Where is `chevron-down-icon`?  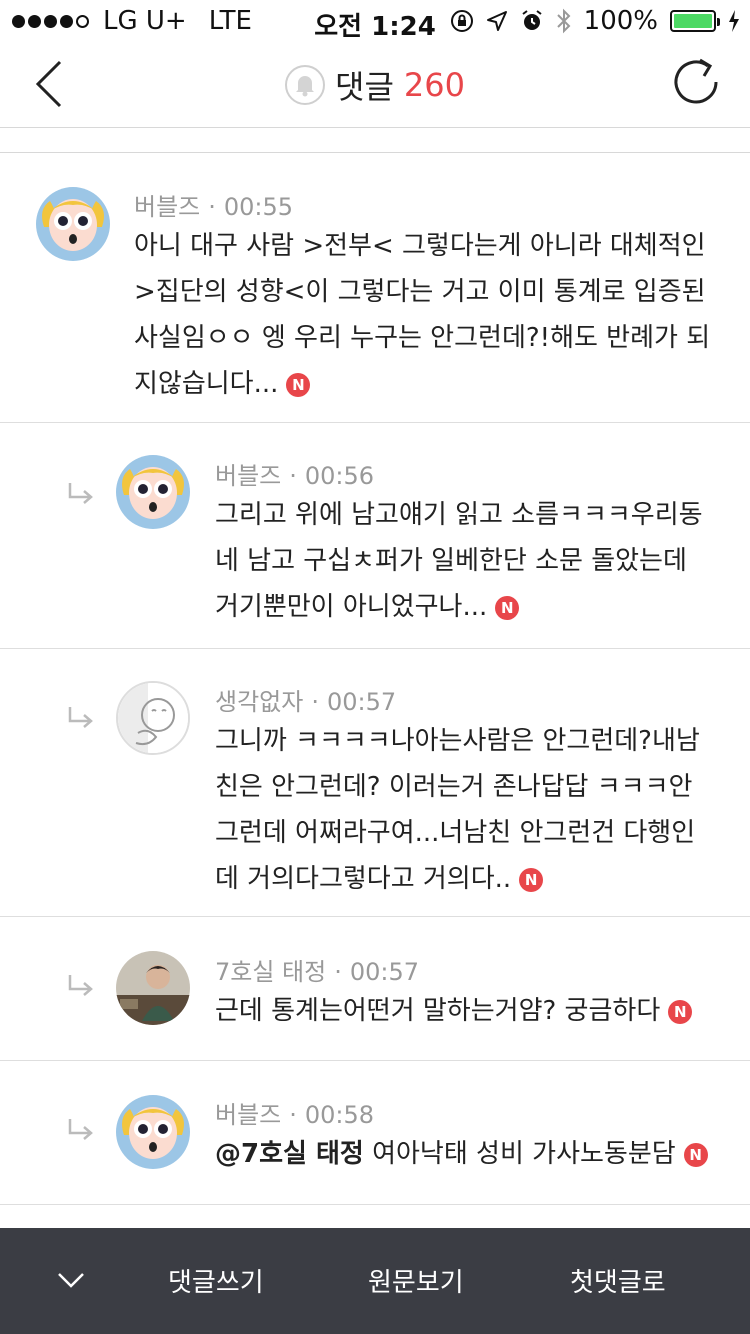 chevron-down-icon is located at coordinates (71, 1281).